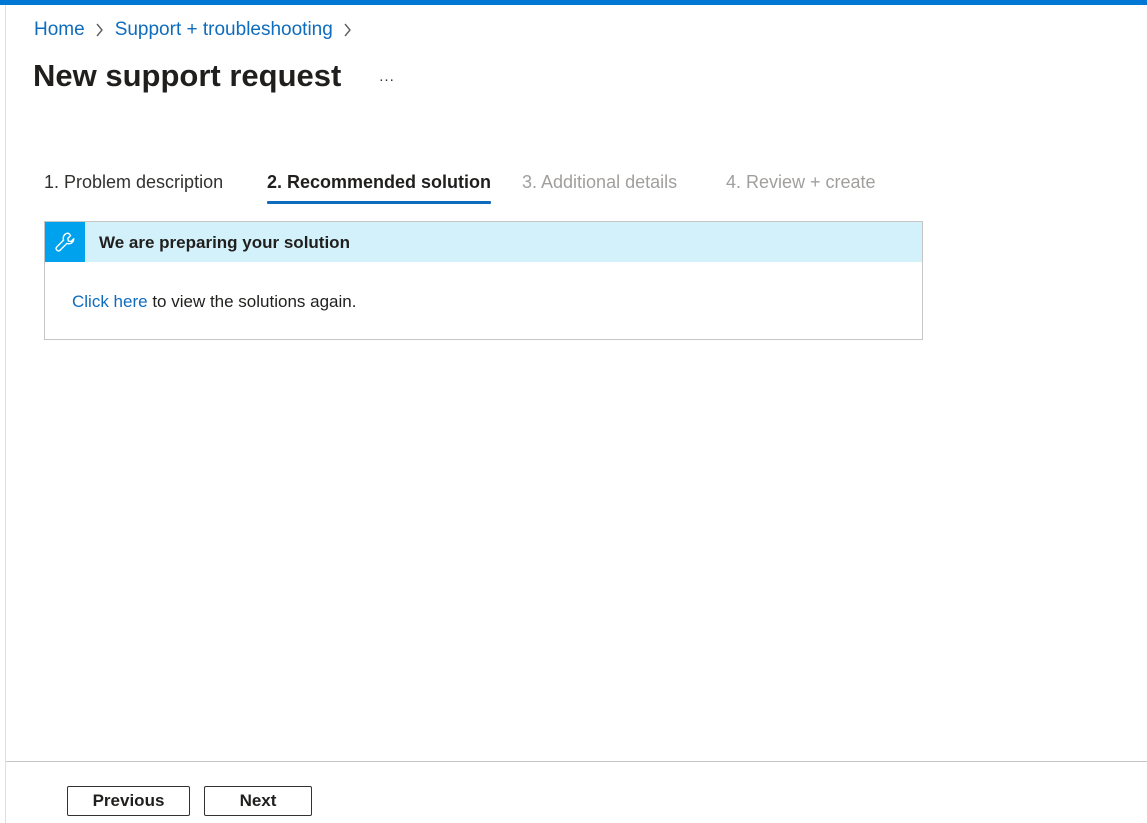 The image size is (1147, 823). I want to click on tab-problem-description: 1. Problem description, so click(133, 186).